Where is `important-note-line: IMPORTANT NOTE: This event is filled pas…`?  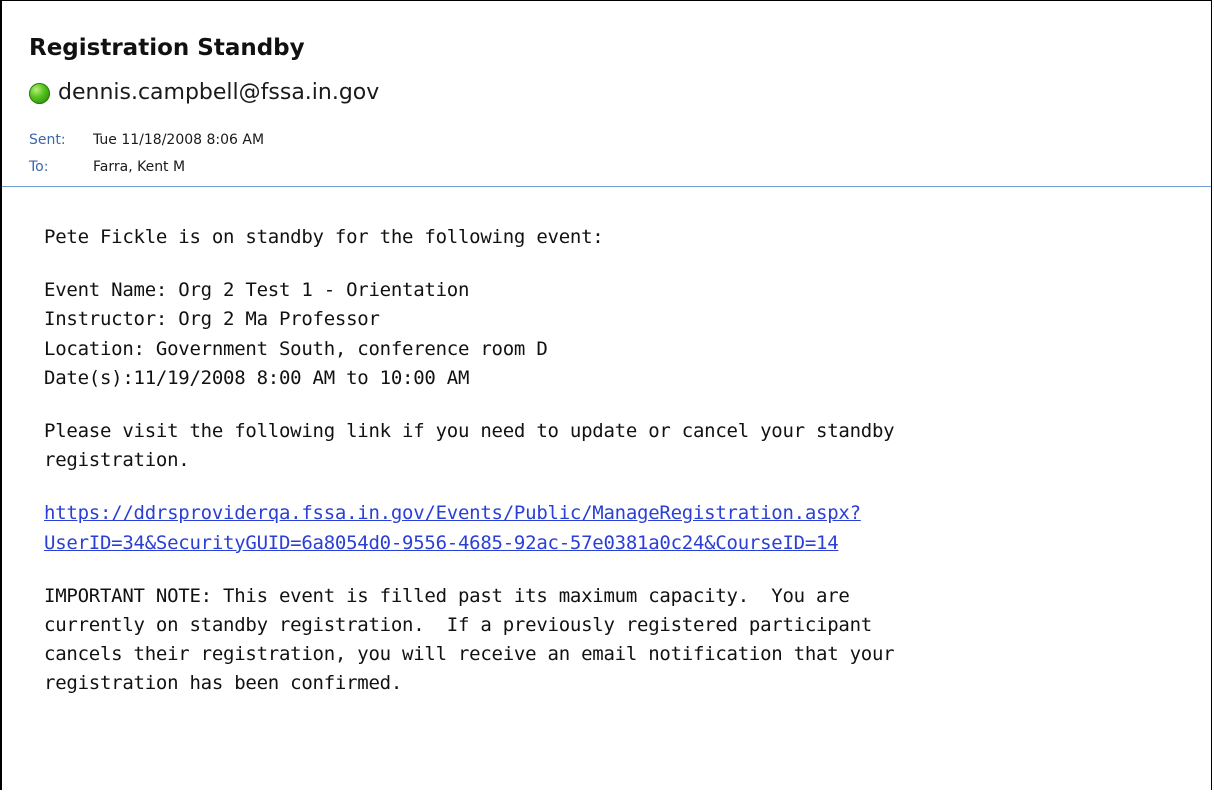 important-note-line: IMPORTANT NOTE: This event is filled pas… is located at coordinates (447, 595).